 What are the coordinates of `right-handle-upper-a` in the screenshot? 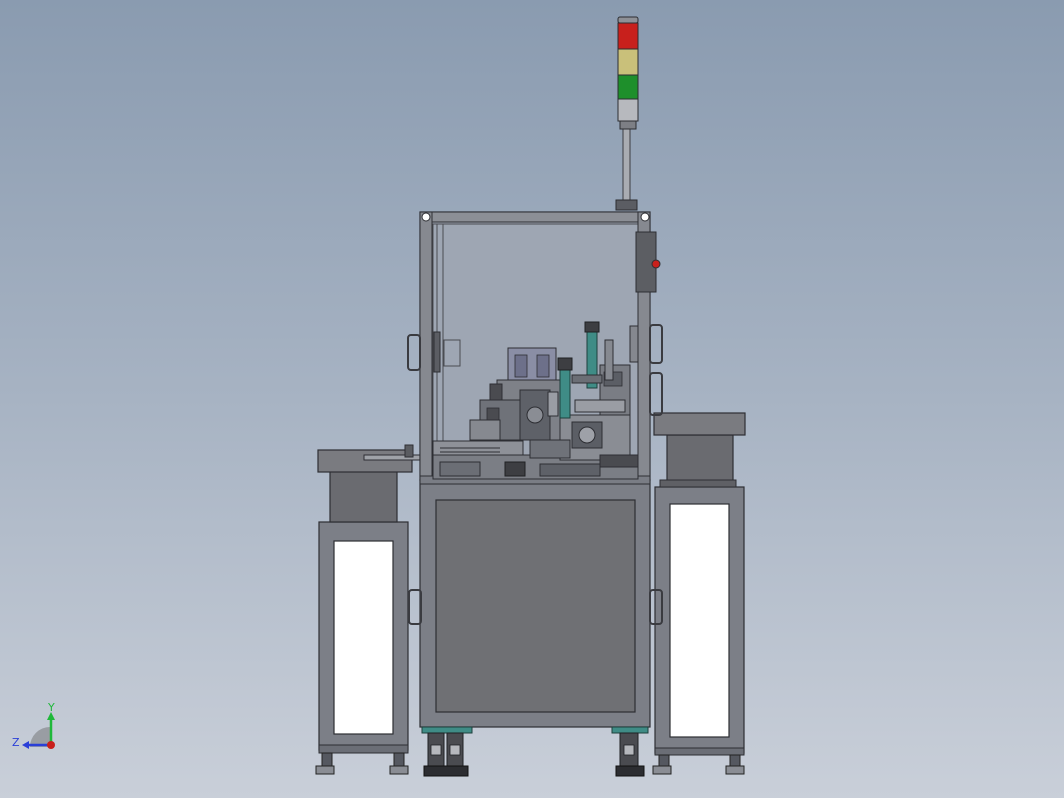 It's located at (656, 344).